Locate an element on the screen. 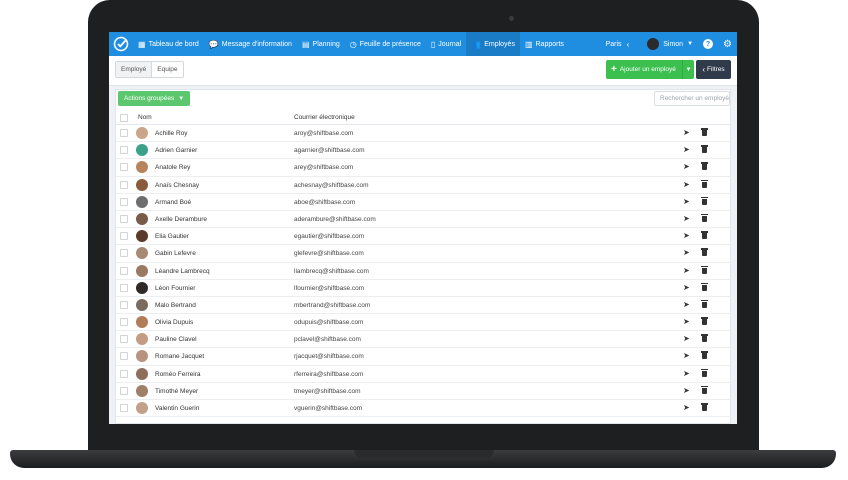 The height and width of the screenshot is (480, 848). table-row: Pauline Clavel pclavel@shiftbase.com ➤ is located at coordinates (424, 340).